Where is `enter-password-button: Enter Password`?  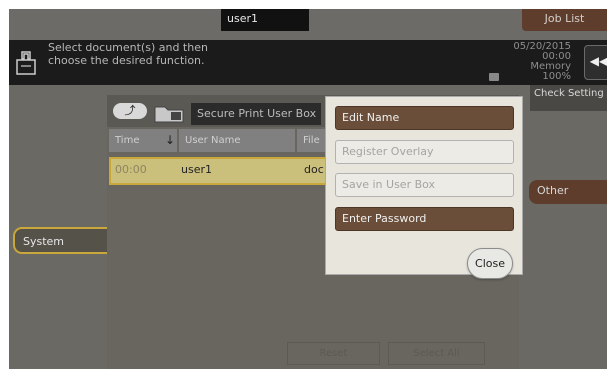 enter-password-button: Enter Password is located at coordinates (424, 219).